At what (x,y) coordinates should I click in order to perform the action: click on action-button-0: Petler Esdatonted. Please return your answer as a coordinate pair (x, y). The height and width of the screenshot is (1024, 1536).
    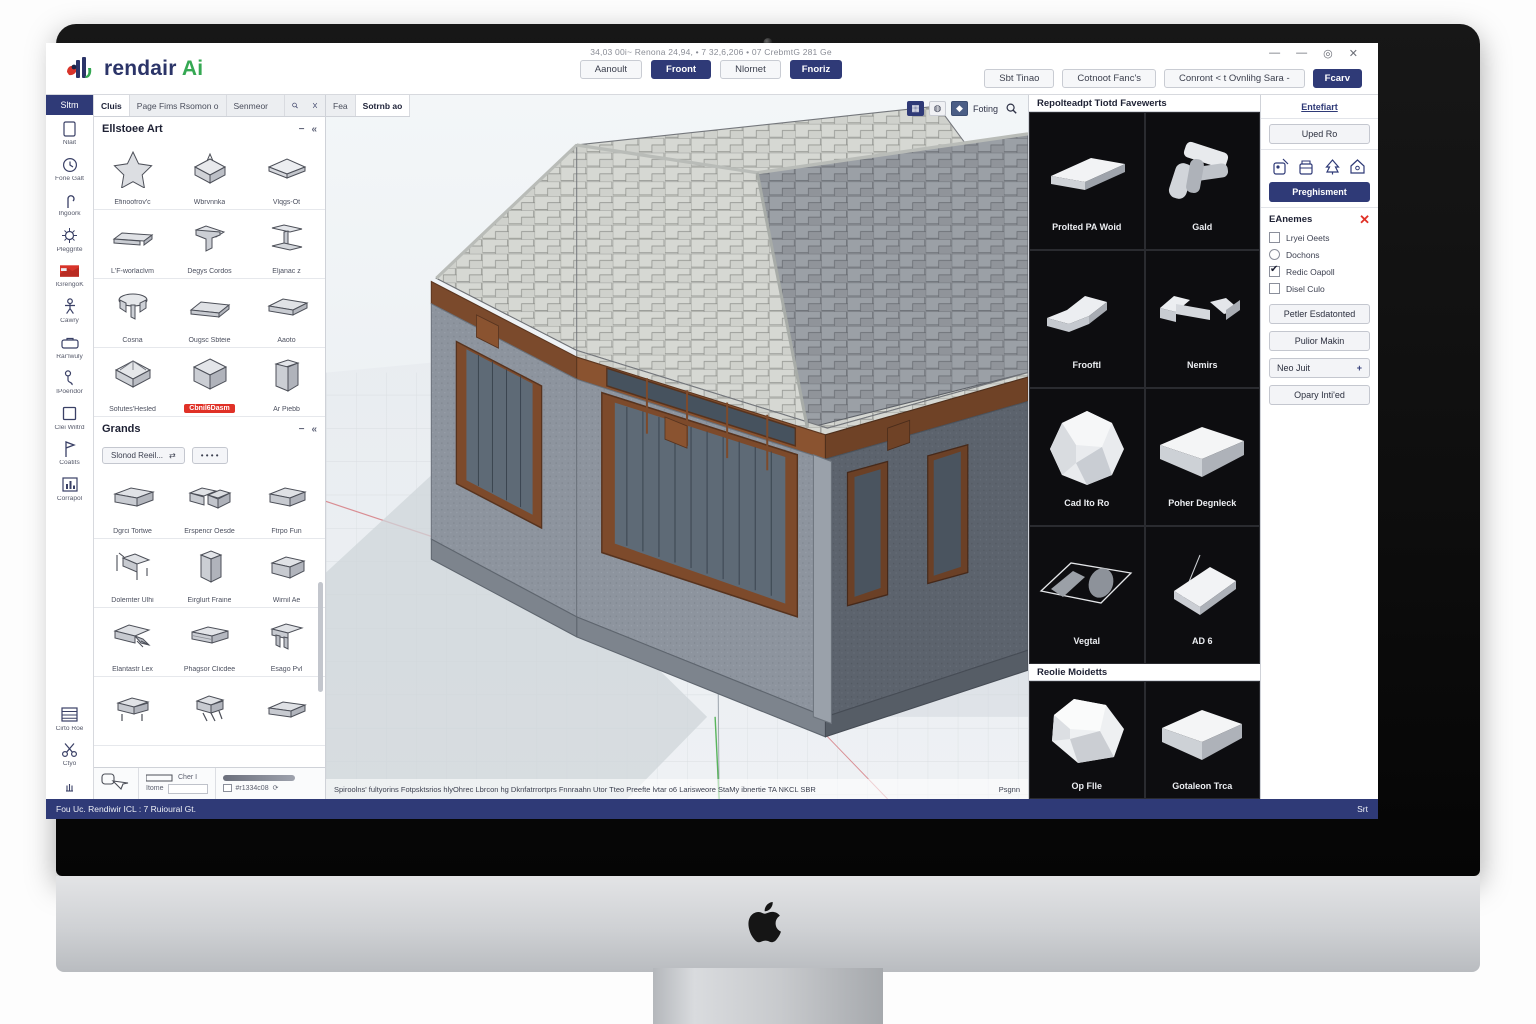
    Looking at the image, I should click on (1319, 314).